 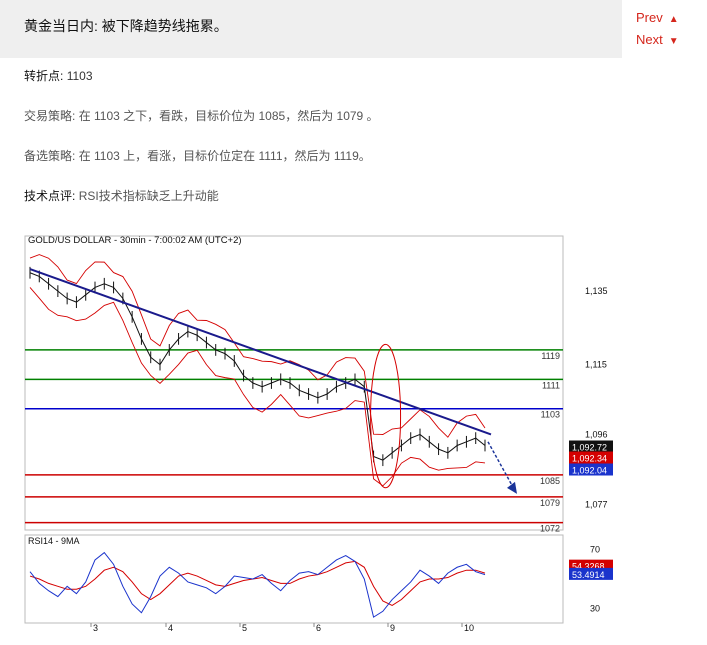 What do you see at coordinates (54, 541) in the screenshot?
I see `rsi-title: RSI14 - 9MA` at bounding box center [54, 541].